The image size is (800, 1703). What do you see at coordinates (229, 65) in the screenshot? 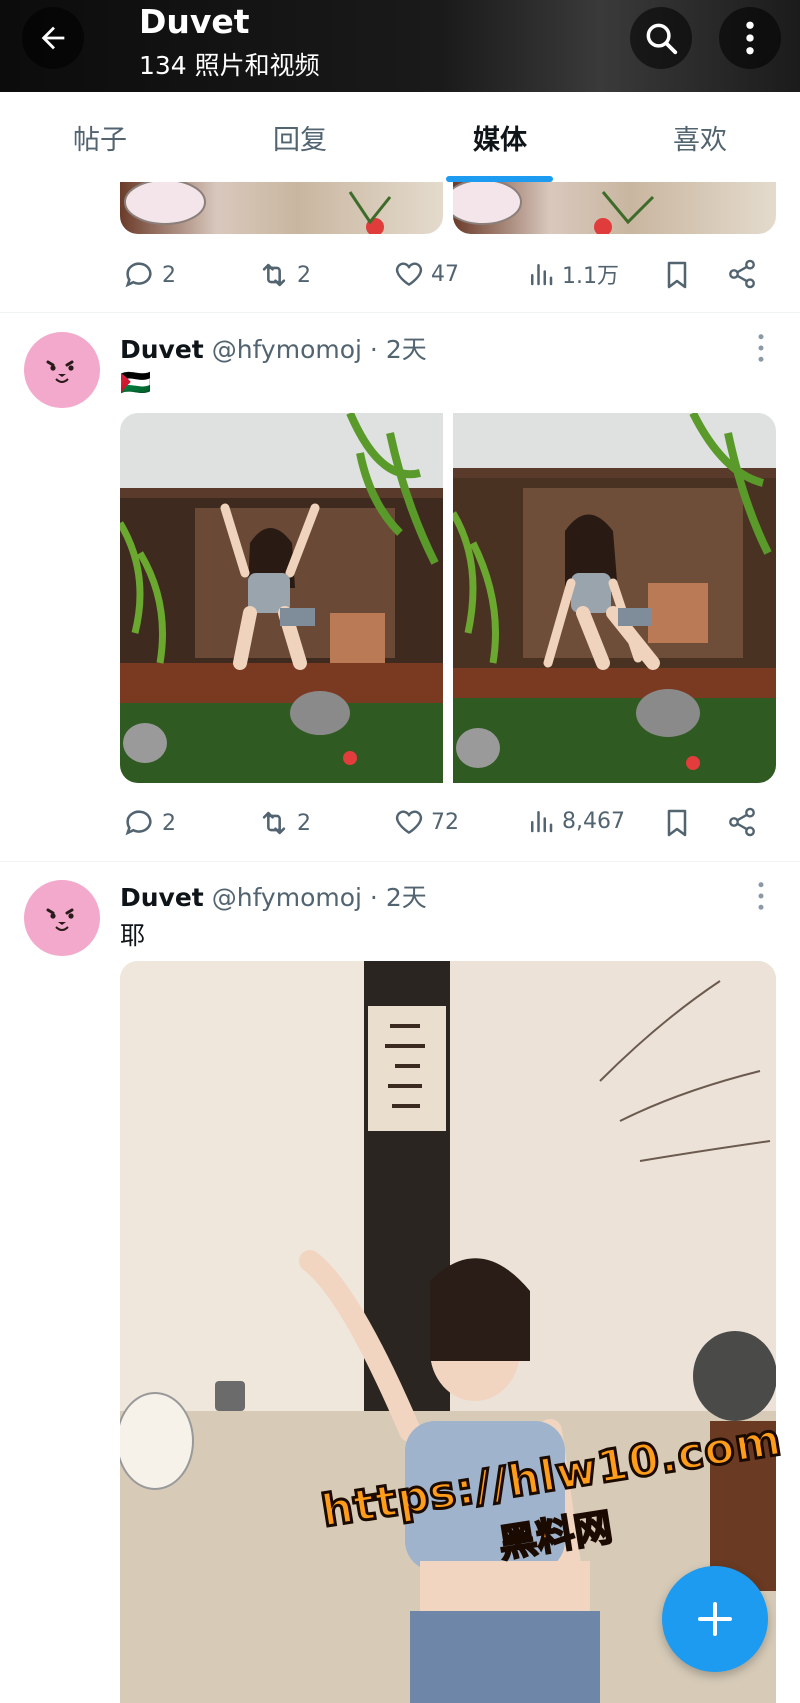
I see `media-count: 134 照片和视频` at bounding box center [229, 65].